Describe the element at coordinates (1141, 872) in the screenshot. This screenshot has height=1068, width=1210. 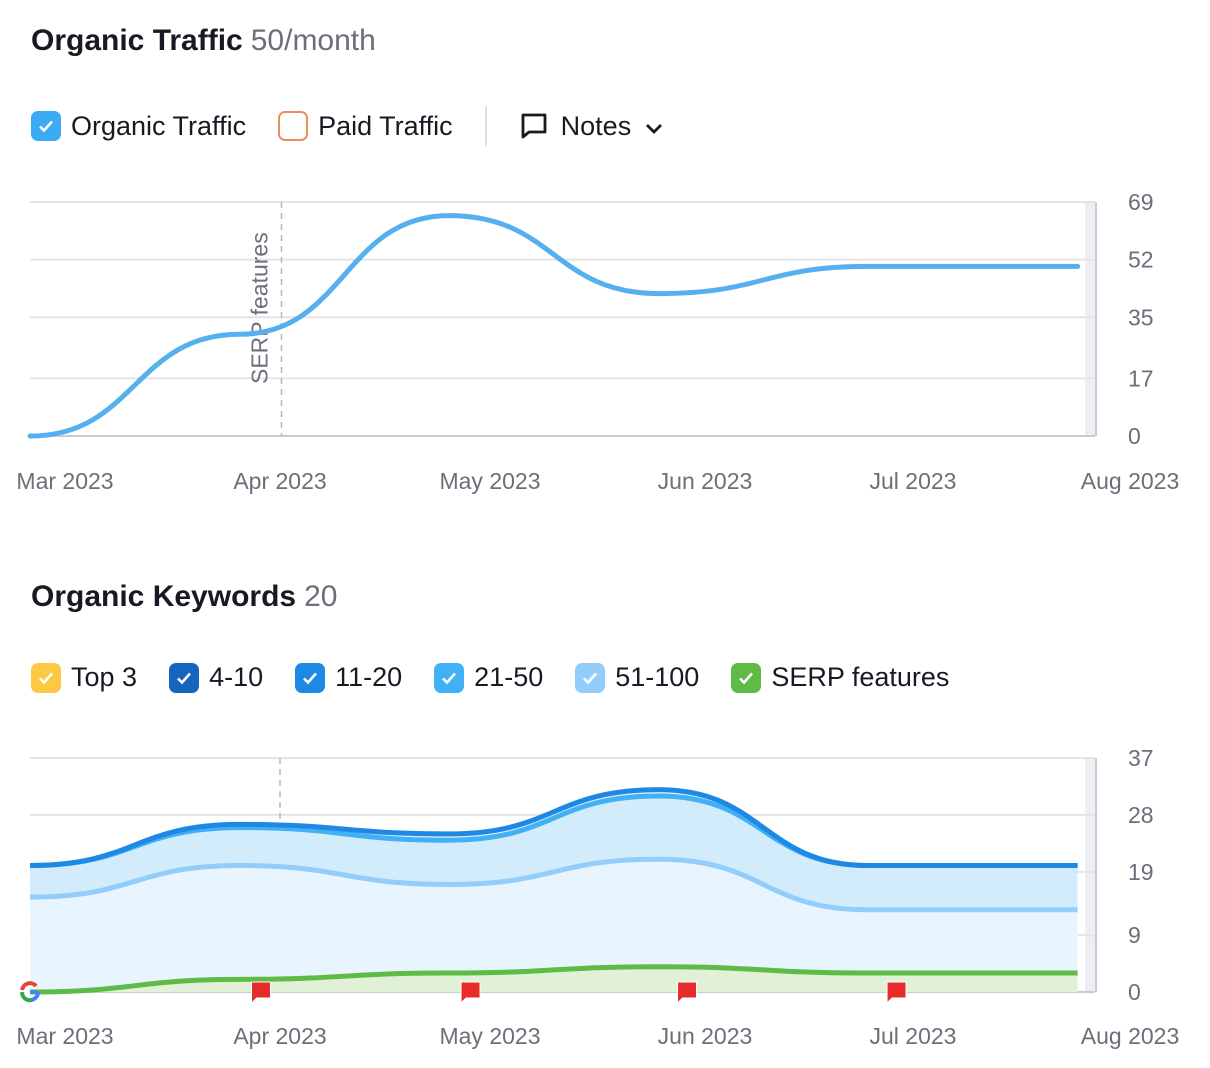
I see `y-tick-label: 19` at that location.